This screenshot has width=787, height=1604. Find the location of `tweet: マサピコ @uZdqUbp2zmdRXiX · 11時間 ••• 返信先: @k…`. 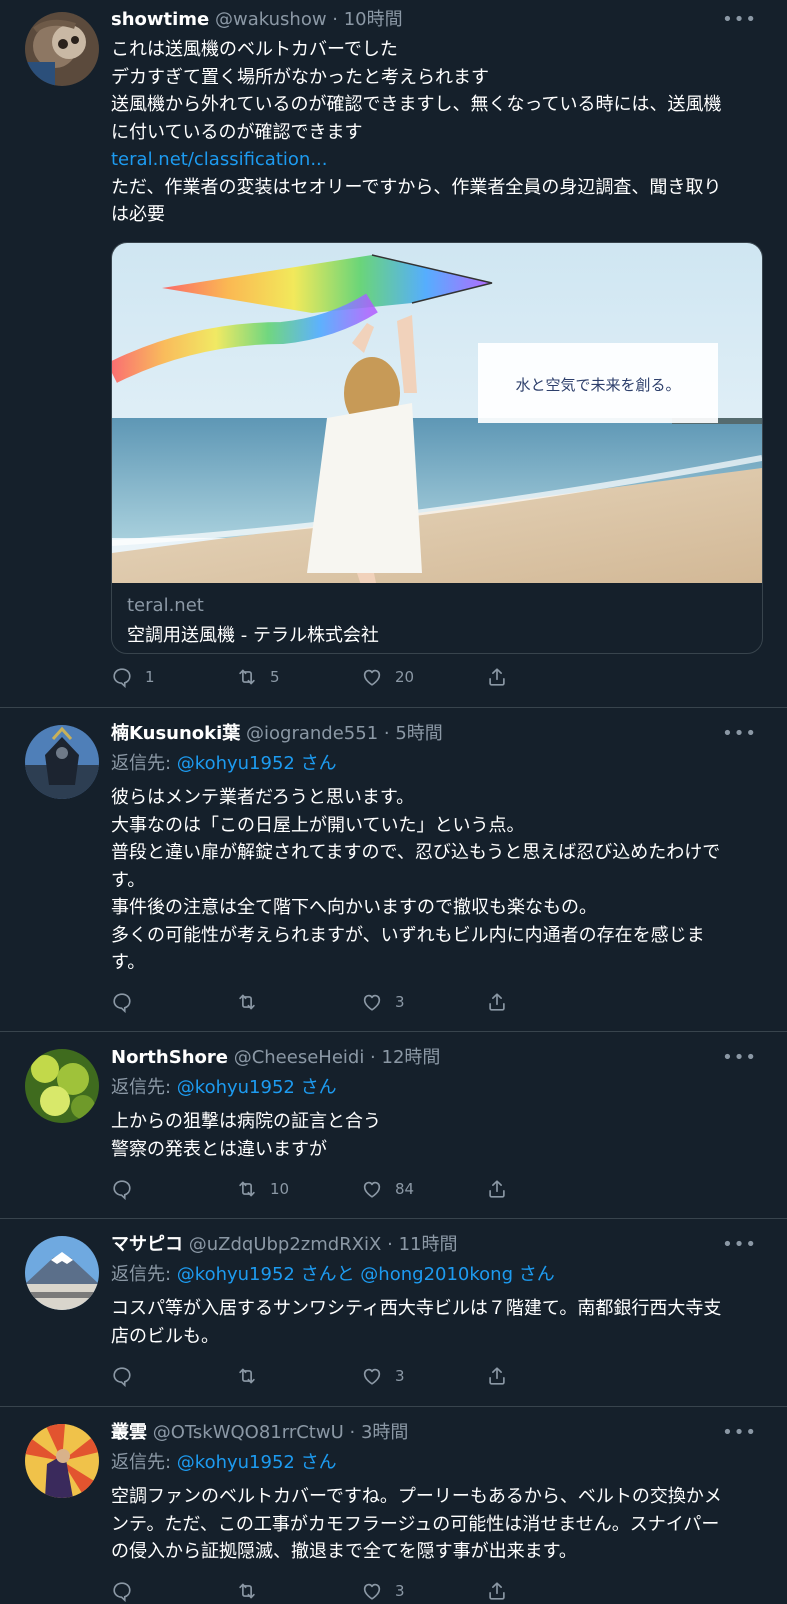

tweet: マサピコ @uZdqUbp2zmdRXiX · 11時間 ••• 返信先: @k… is located at coordinates (393, 1312).